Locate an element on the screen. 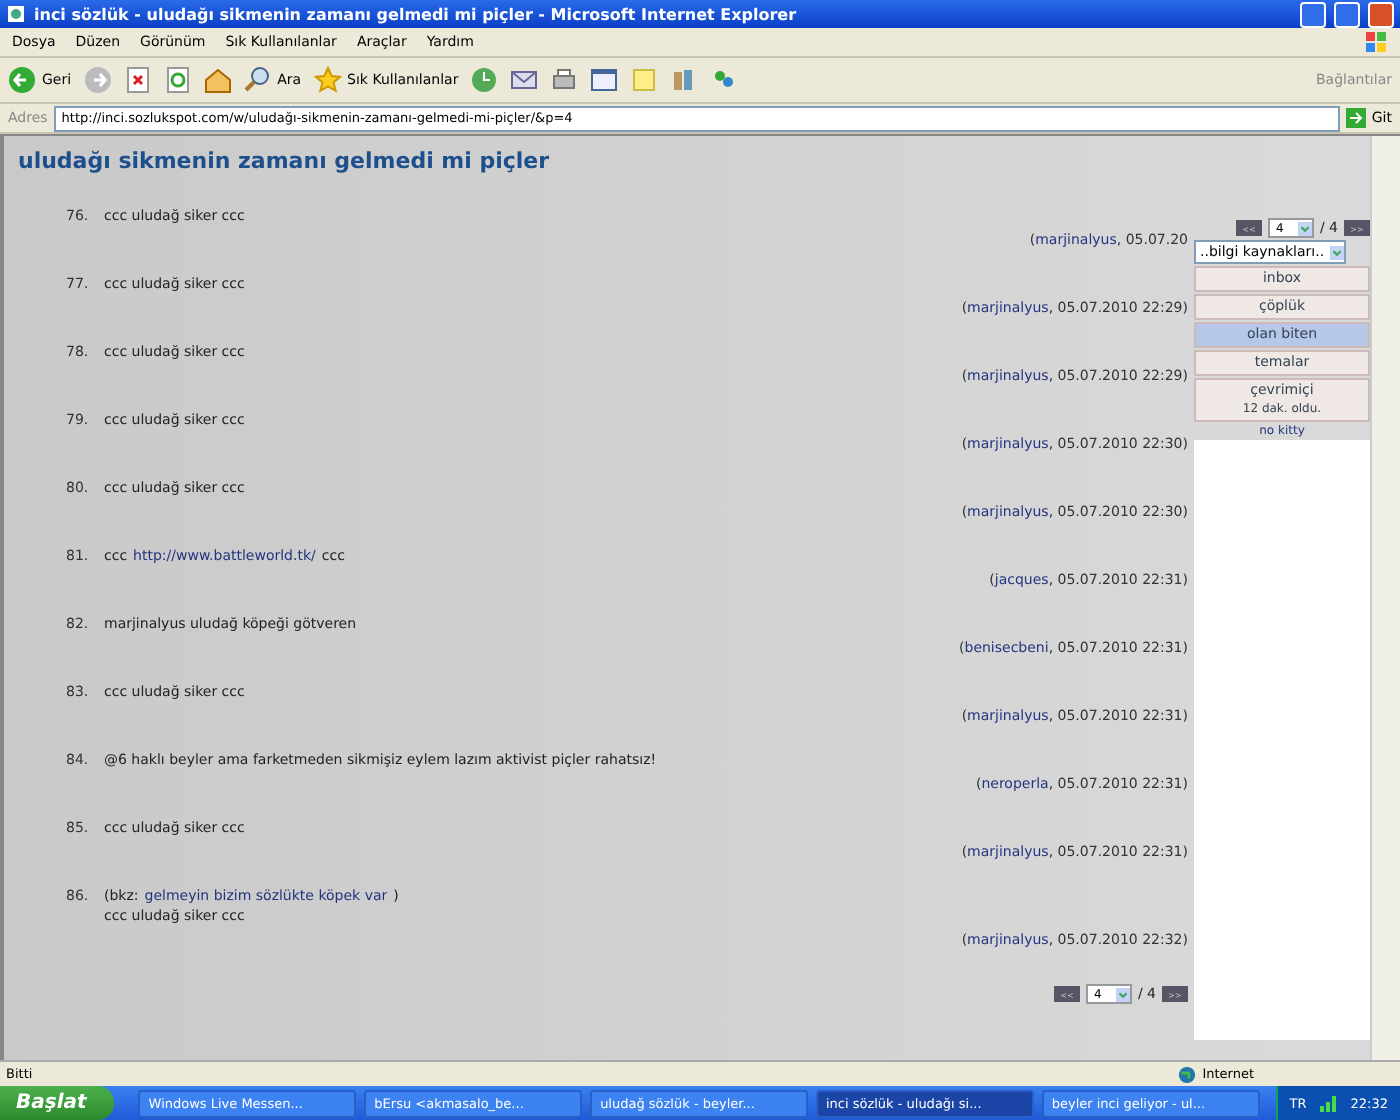 The width and height of the screenshot is (1400, 1120). refresh-icon is located at coordinates (177, 80).